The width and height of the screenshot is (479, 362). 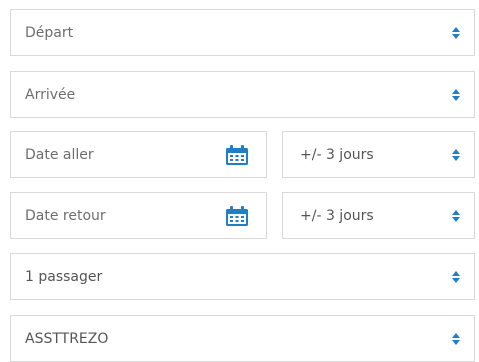 What do you see at coordinates (138, 154) in the screenshot?
I see `outbound-date-field: Date aller` at bounding box center [138, 154].